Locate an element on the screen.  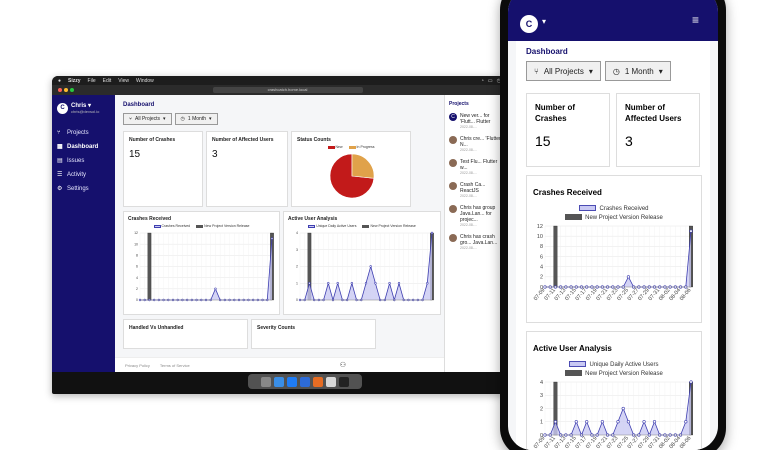
crashes-label: Number of Crashes is located at coordinates (555, 113).